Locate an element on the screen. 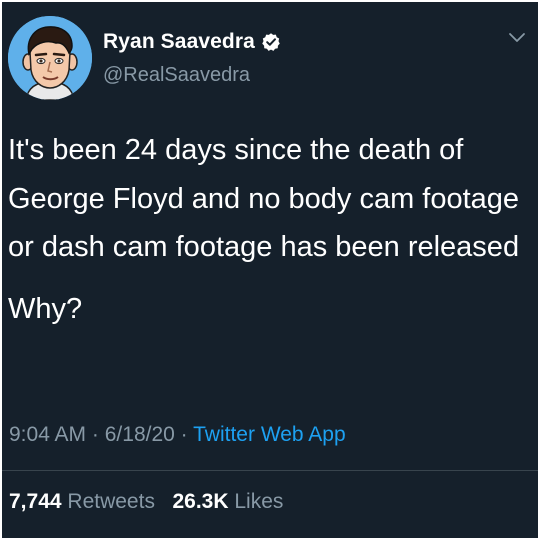 The height and width of the screenshot is (540, 540). author-display-name: Ryan Saavedra is located at coordinates (179, 42).